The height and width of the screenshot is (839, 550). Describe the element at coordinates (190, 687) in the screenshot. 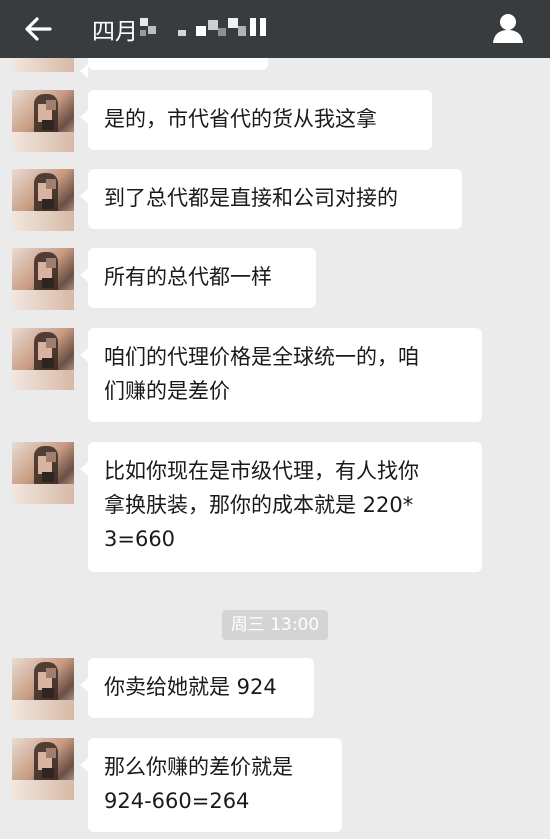

I see `message-text: 你卖给她就是 924` at that location.